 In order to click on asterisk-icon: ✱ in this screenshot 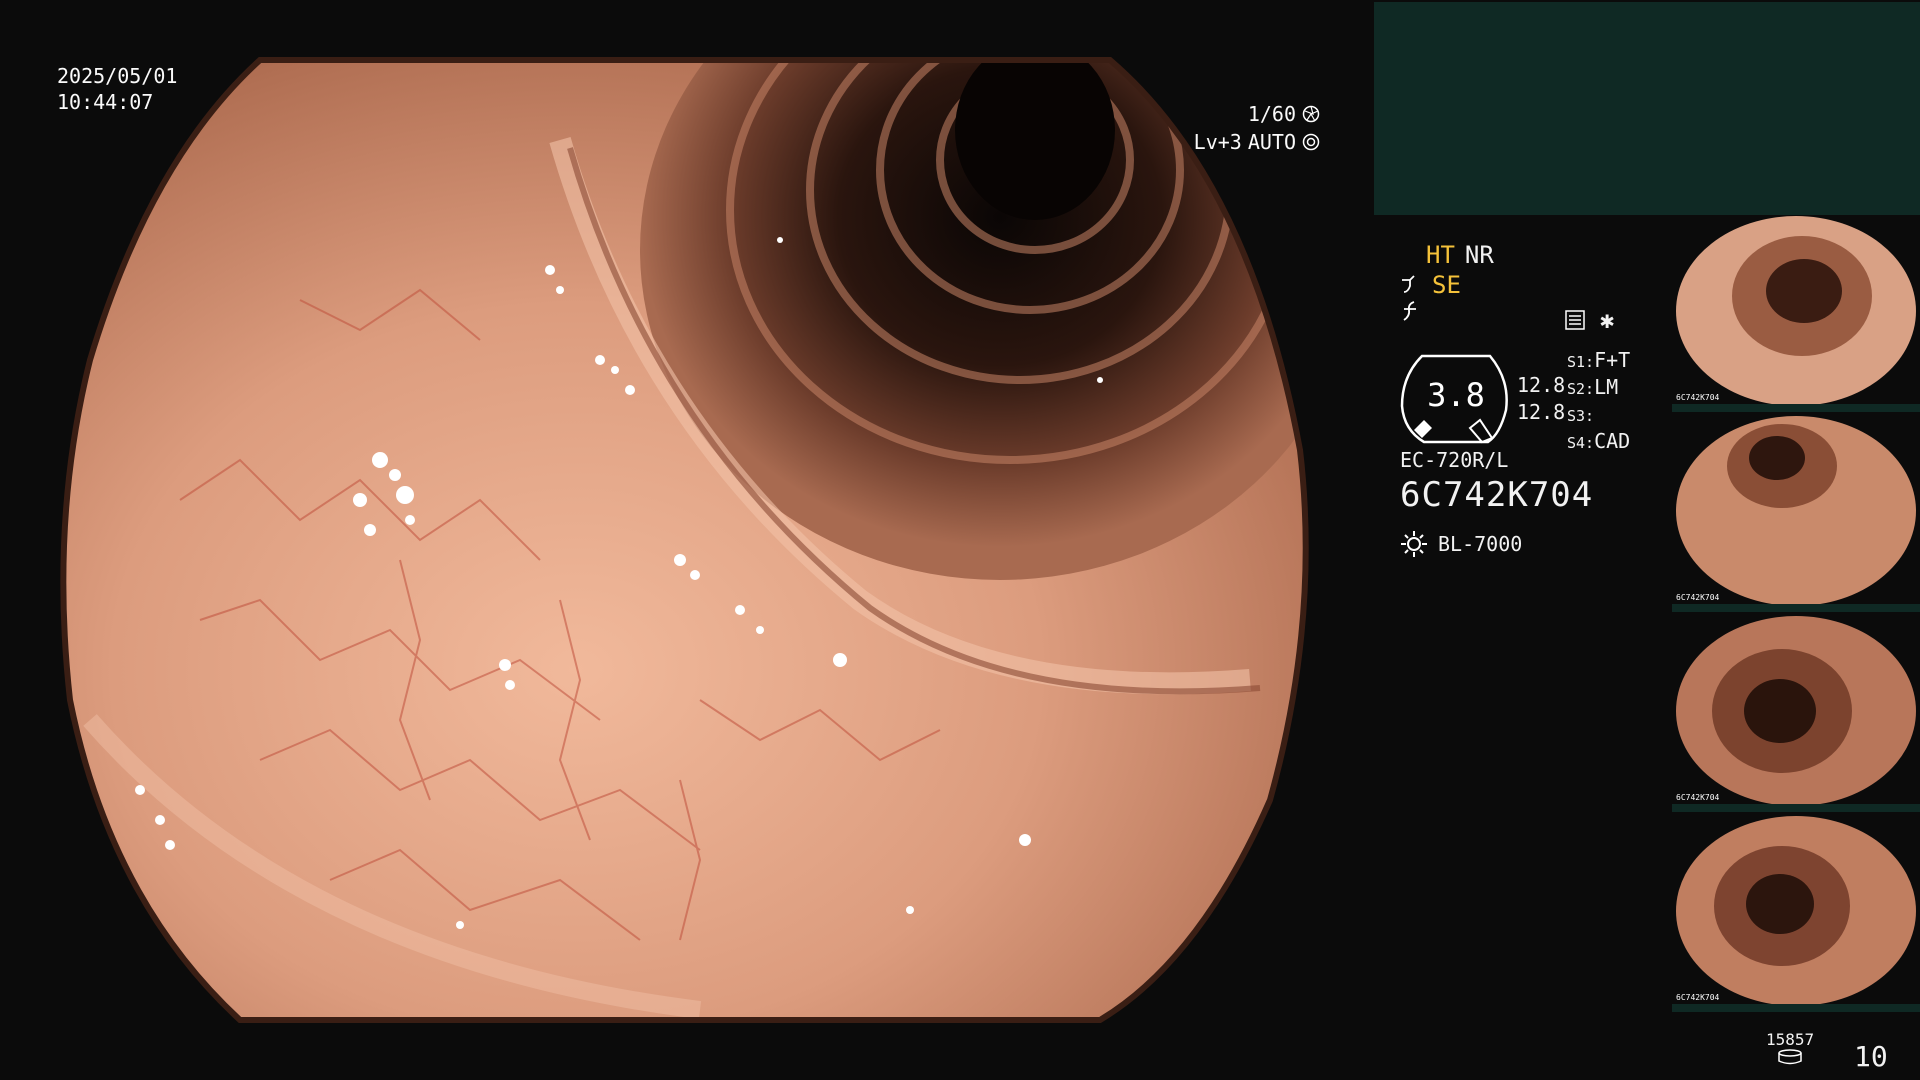, I will do `click(1607, 320)`.